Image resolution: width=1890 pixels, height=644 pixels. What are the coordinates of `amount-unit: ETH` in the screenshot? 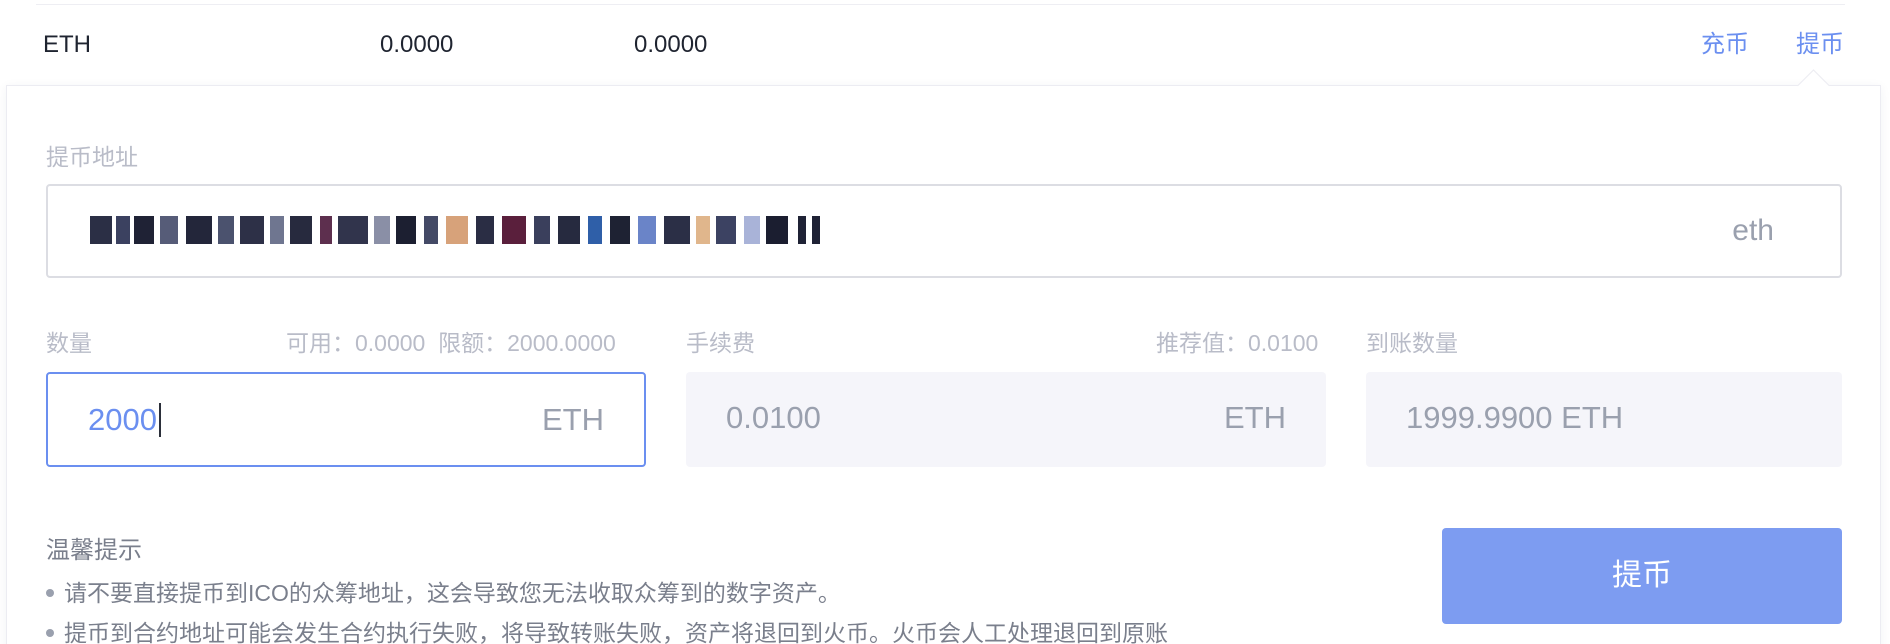 It's located at (573, 419).